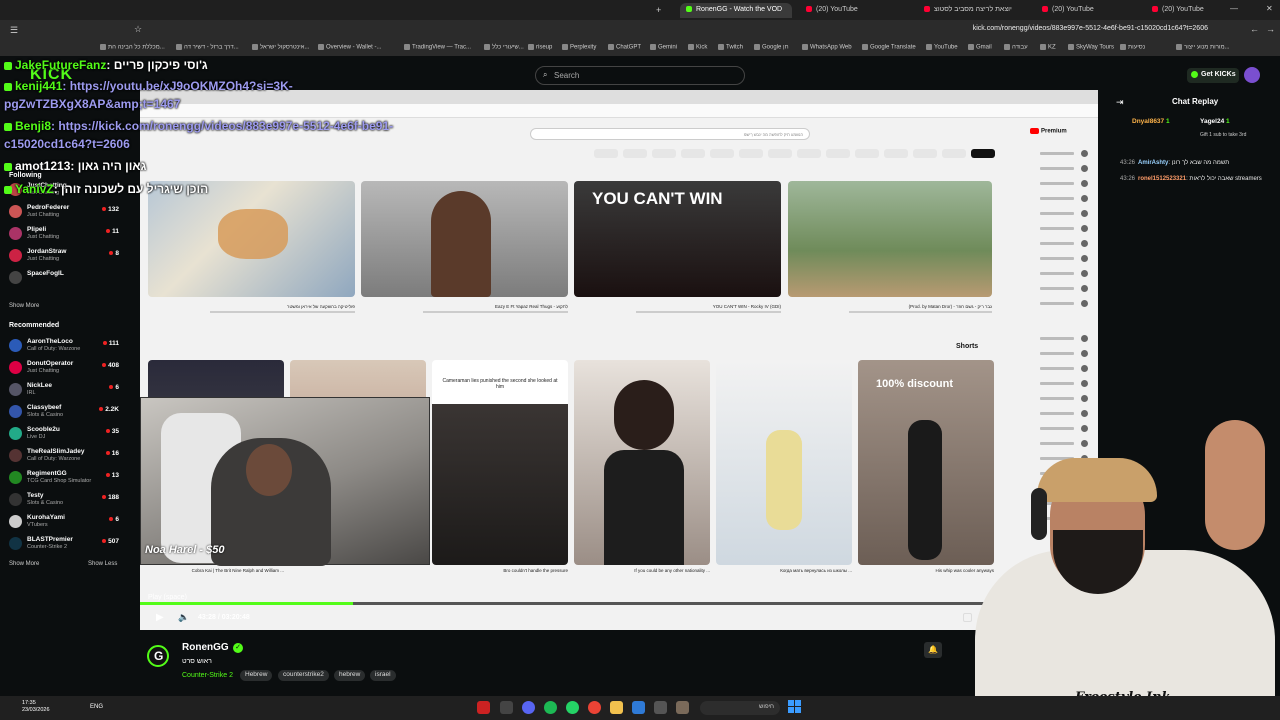  Describe the element at coordinates (96, 707) in the screenshot. I see `language-indicator: ENG` at that location.